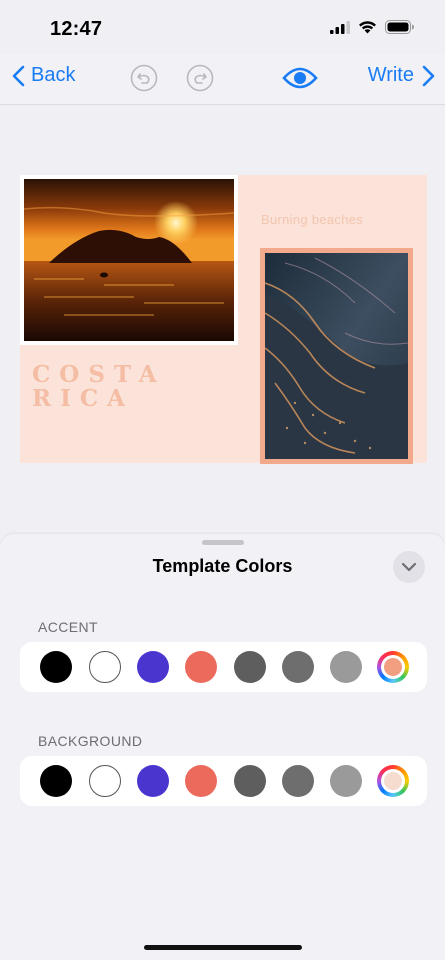 The width and height of the screenshot is (445, 960). What do you see at coordinates (390, 75) in the screenshot?
I see `write-label: Write` at bounding box center [390, 75].